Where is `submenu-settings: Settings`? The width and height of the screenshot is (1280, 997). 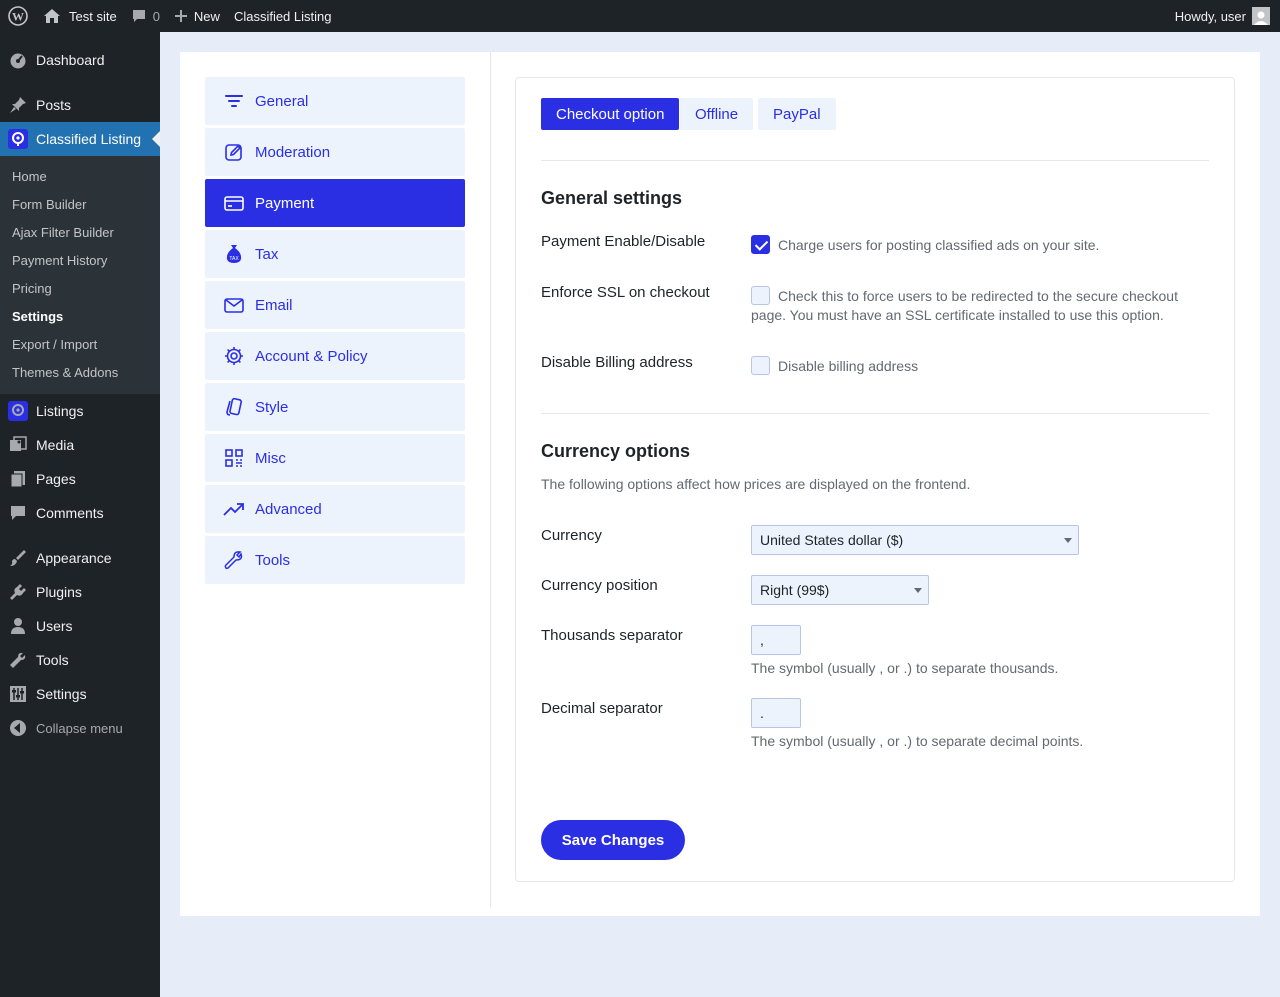
submenu-settings: Settings is located at coordinates (80, 317).